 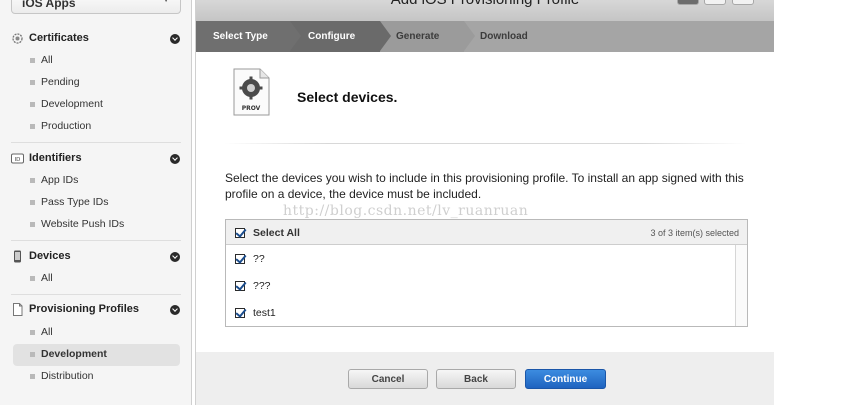 What do you see at coordinates (741, 285) in the screenshot?
I see `table-scrollbar` at bounding box center [741, 285].